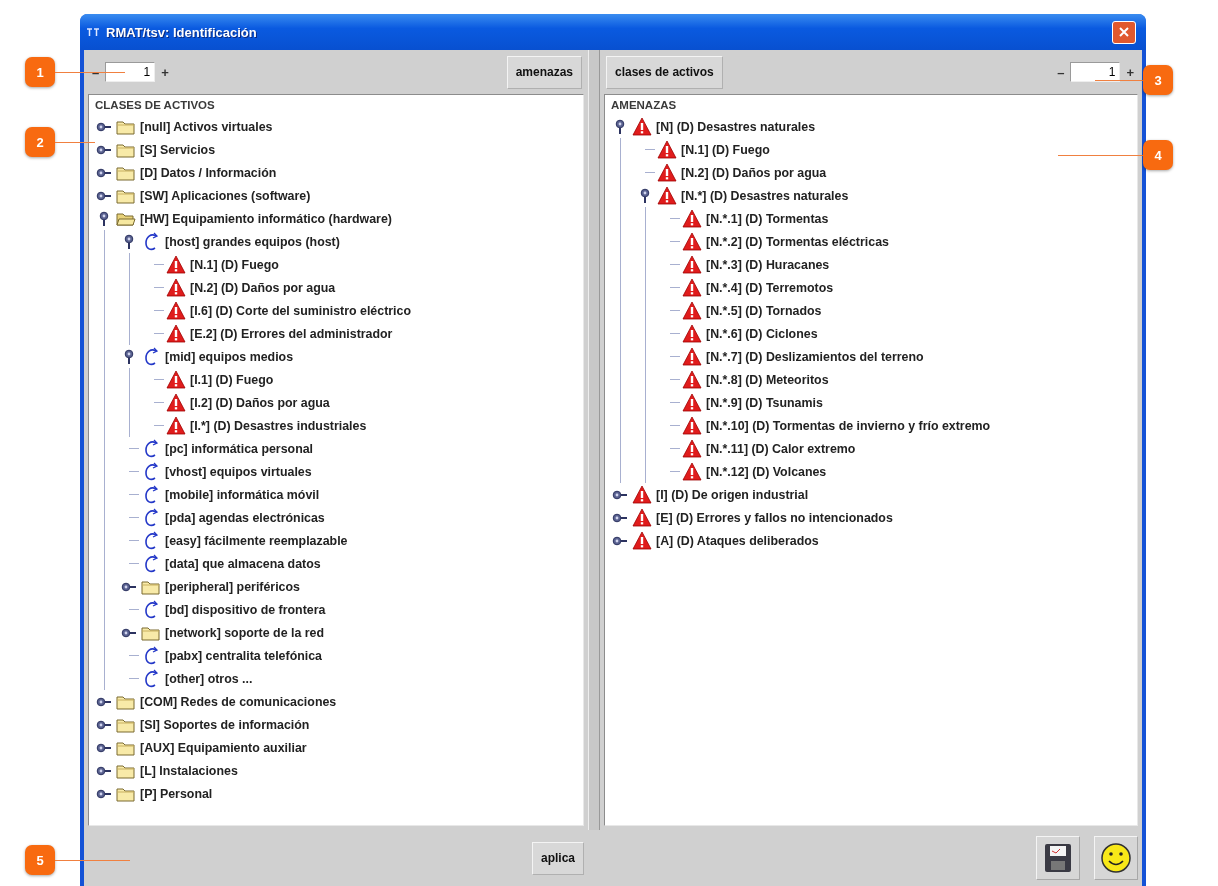  What do you see at coordinates (763, 402) in the screenshot?
I see `tree-item: [N.*.9] (D) Tsunamis` at bounding box center [763, 402].